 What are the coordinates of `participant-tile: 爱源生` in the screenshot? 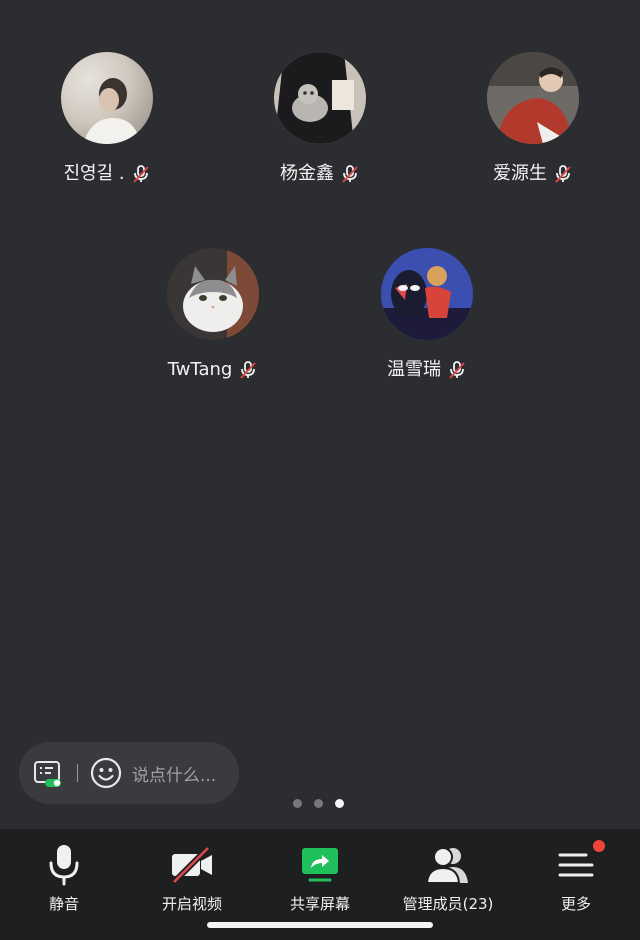 It's located at (533, 119).